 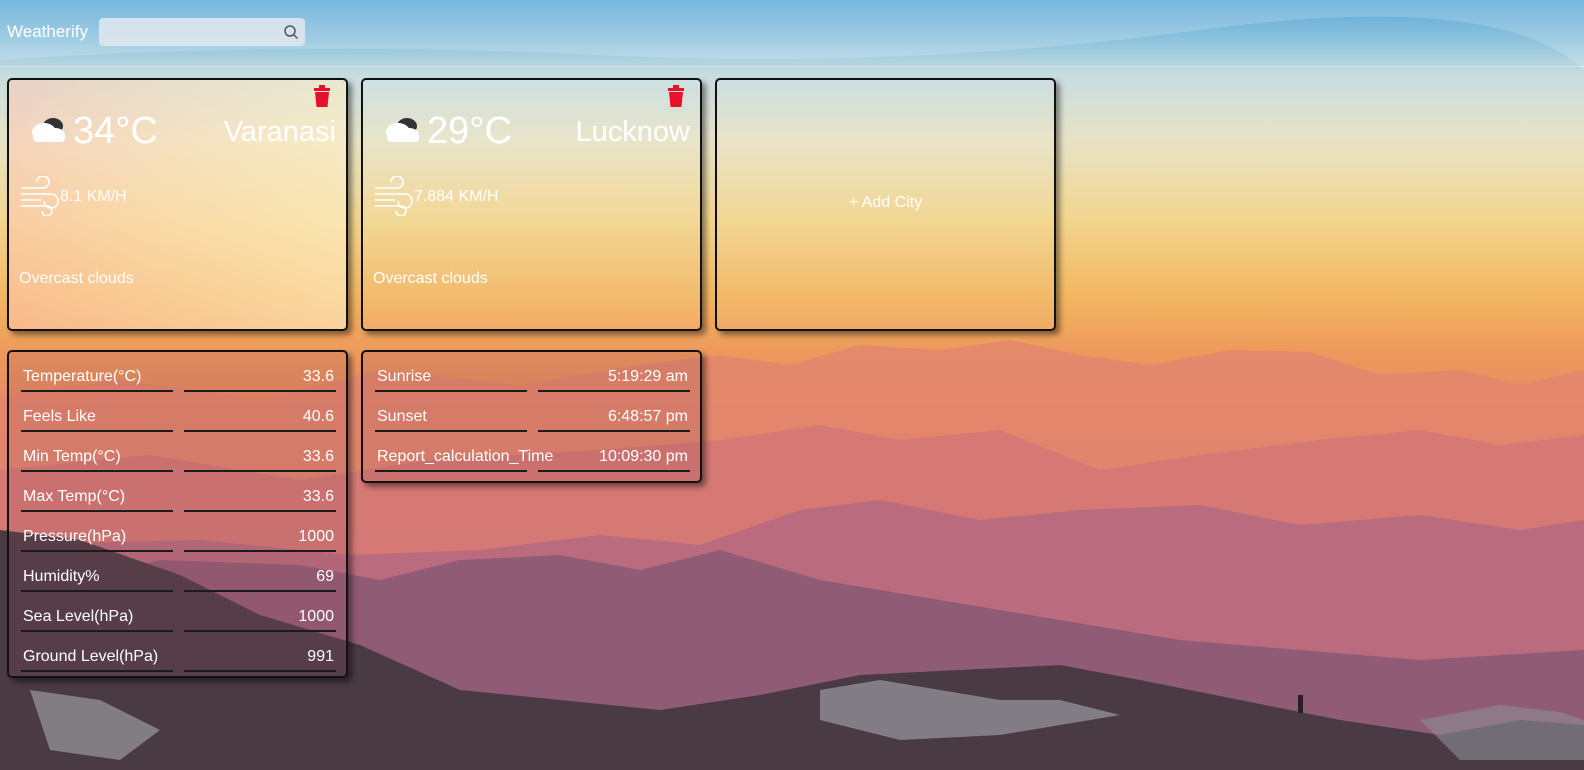 I want to click on detail-label: Pressure(hPa), so click(x=97, y=537).